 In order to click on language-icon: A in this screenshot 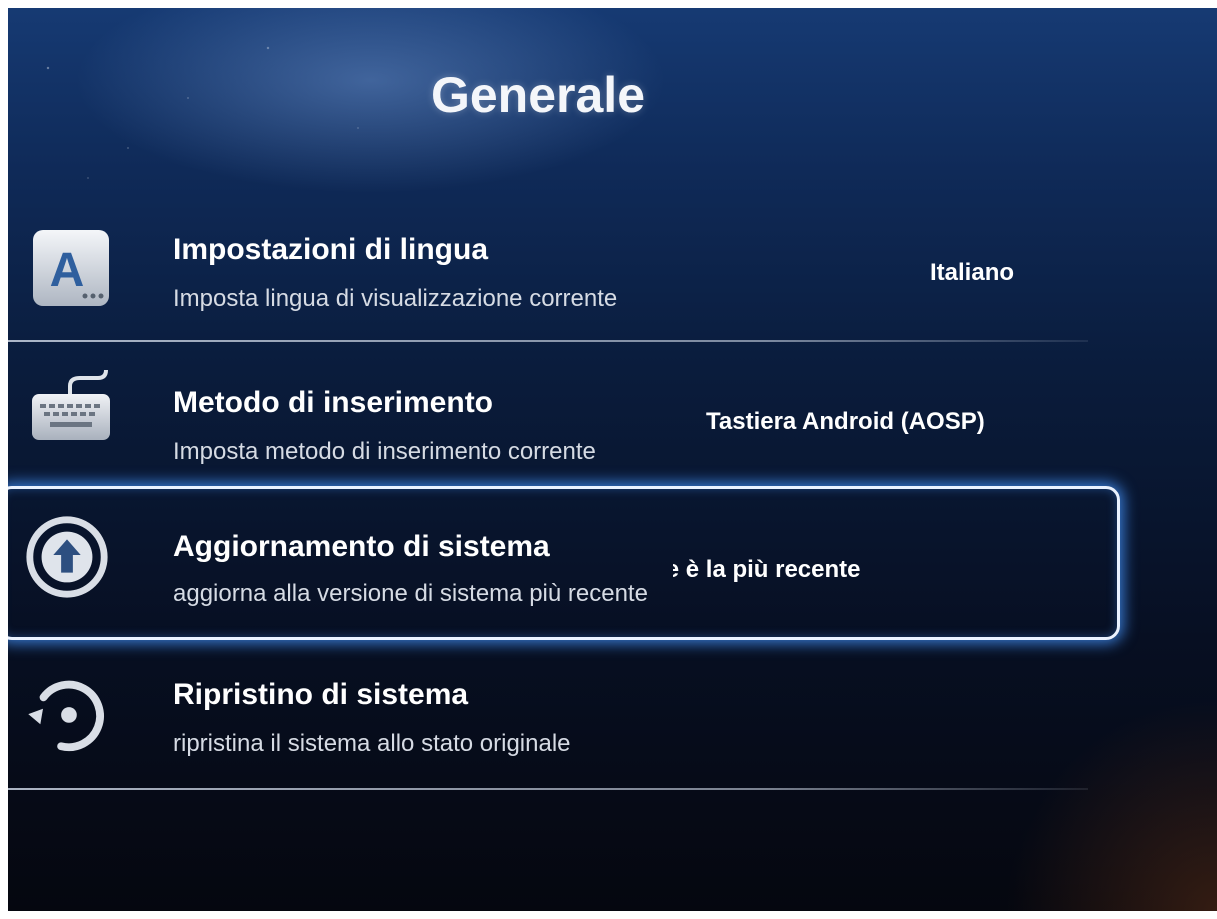, I will do `click(71, 268)`.